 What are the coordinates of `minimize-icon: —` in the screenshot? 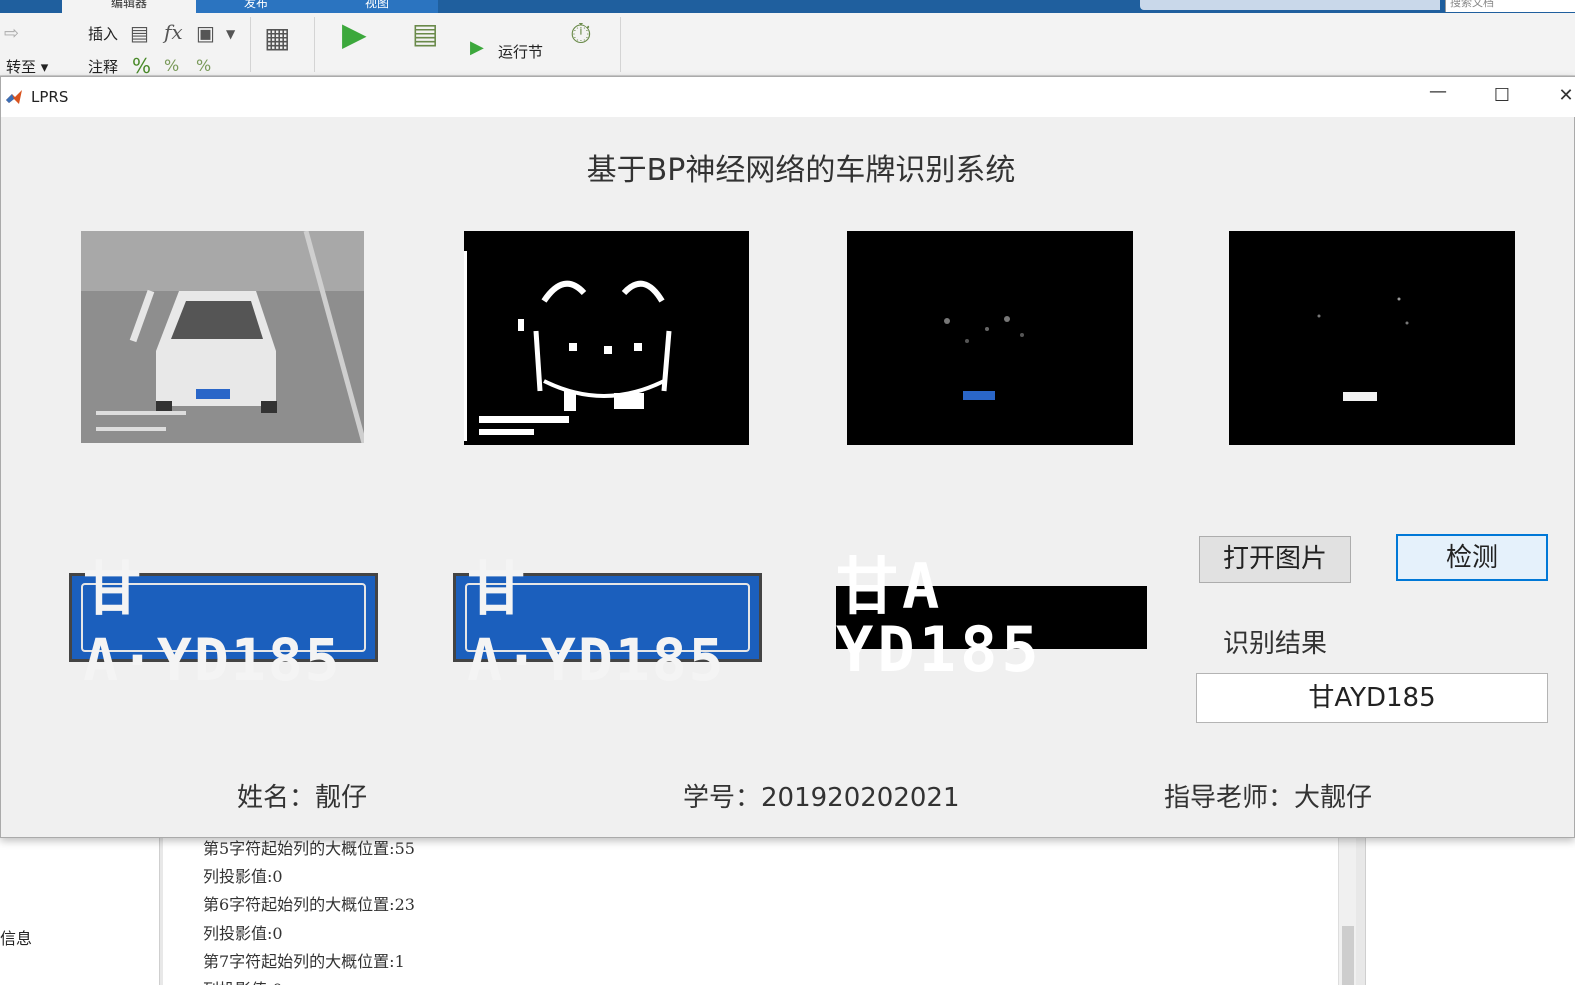 It's located at (1438, 91).